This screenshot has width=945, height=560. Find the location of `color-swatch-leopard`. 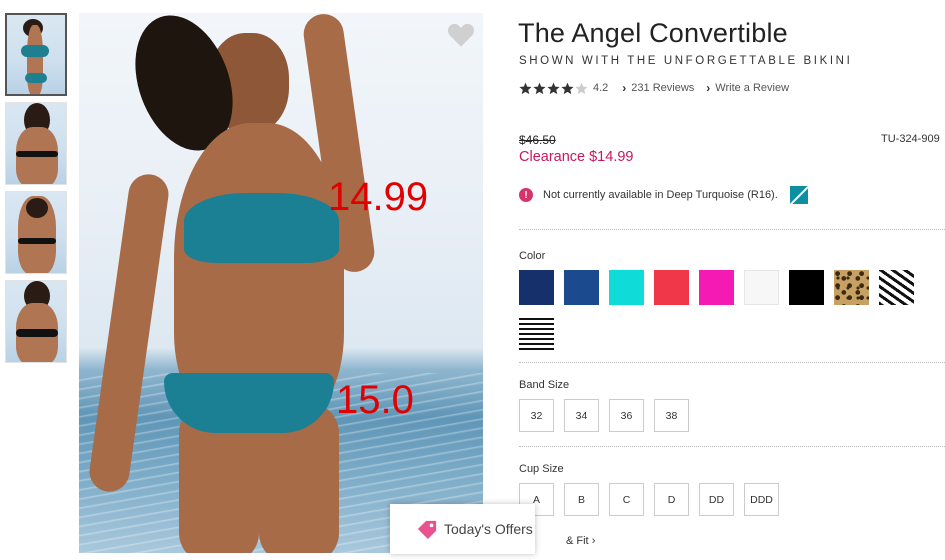

color-swatch-leopard is located at coordinates (851, 287).